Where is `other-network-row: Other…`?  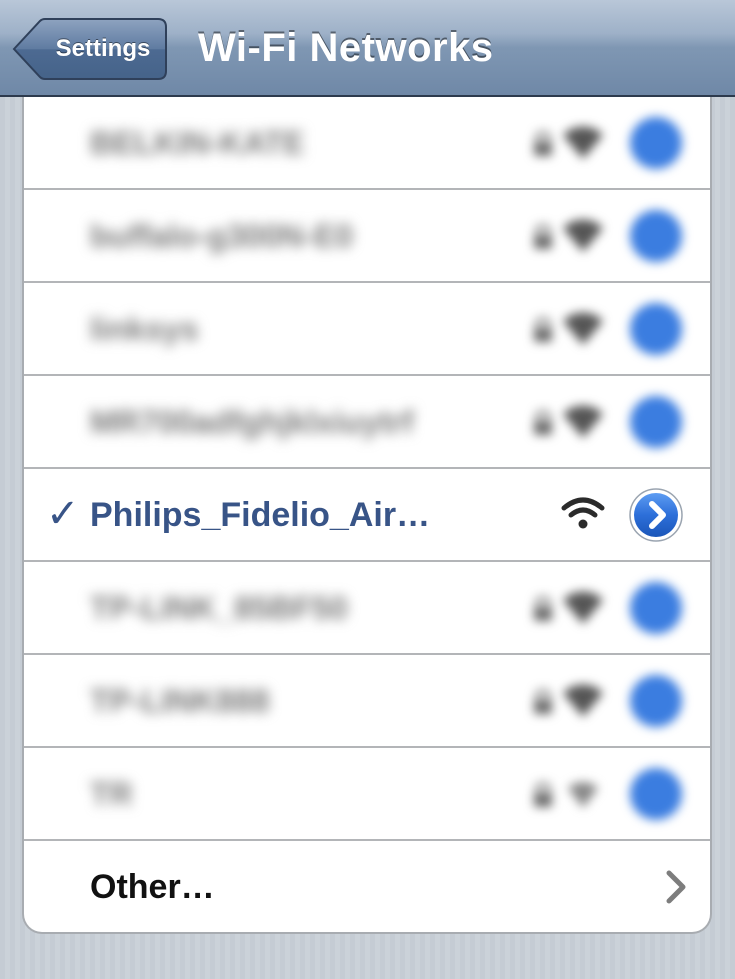
other-network-row: Other… is located at coordinates (367, 886).